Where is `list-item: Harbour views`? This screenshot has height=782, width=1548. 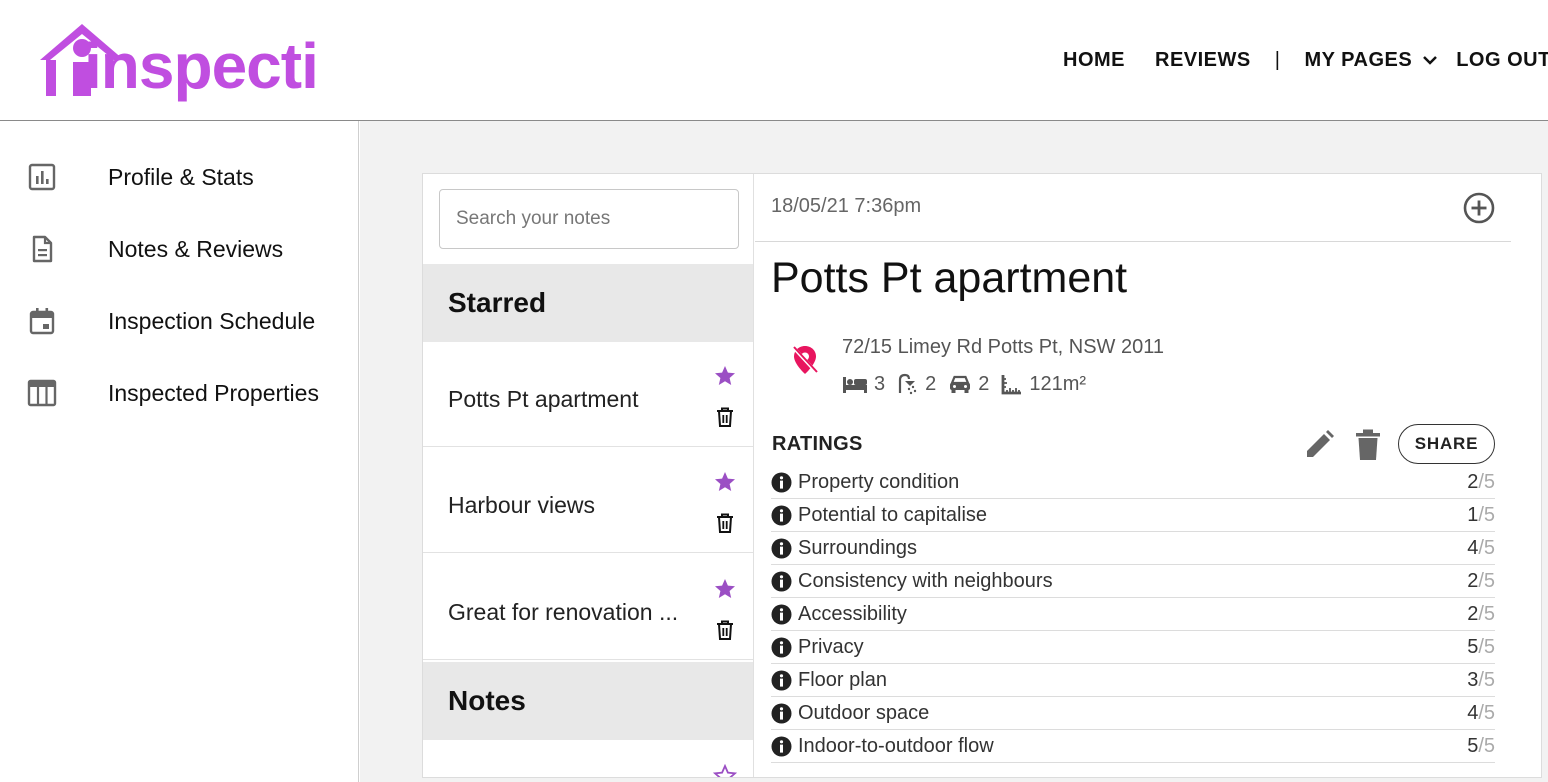 list-item: Harbour views is located at coordinates (588, 500).